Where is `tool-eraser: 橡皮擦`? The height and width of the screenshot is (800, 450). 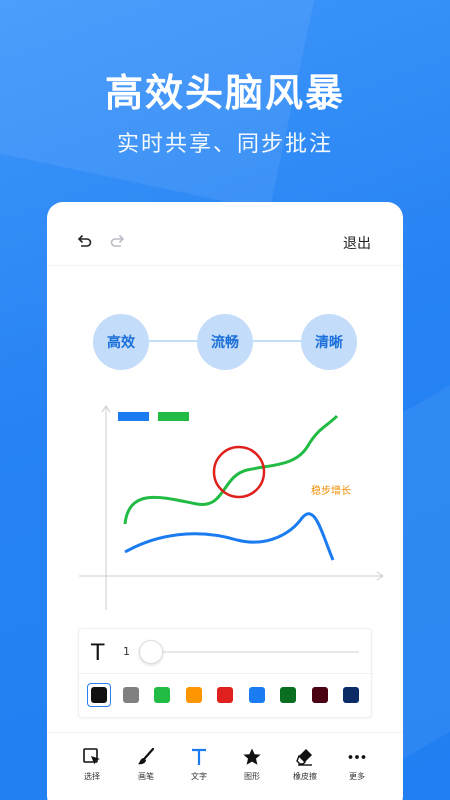 tool-eraser: 橡皮擦 is located at coordinates (305, 764).